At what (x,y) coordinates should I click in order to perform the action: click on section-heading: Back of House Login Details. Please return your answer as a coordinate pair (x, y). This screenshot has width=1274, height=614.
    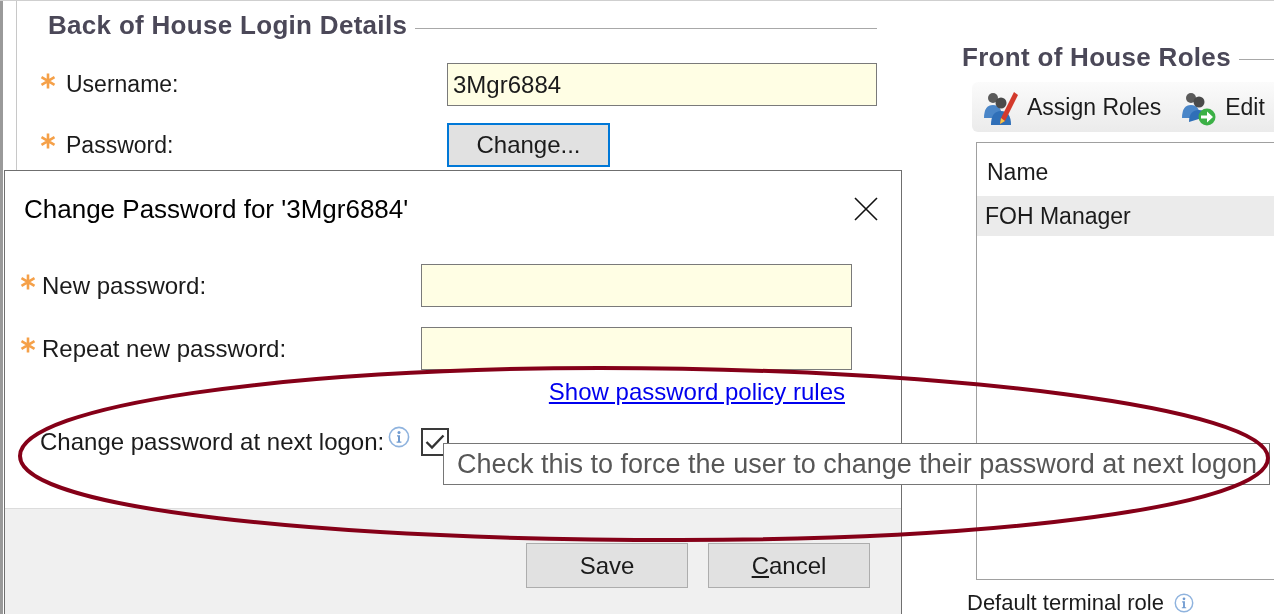
    Looking at the image, I should click on (228, 25).